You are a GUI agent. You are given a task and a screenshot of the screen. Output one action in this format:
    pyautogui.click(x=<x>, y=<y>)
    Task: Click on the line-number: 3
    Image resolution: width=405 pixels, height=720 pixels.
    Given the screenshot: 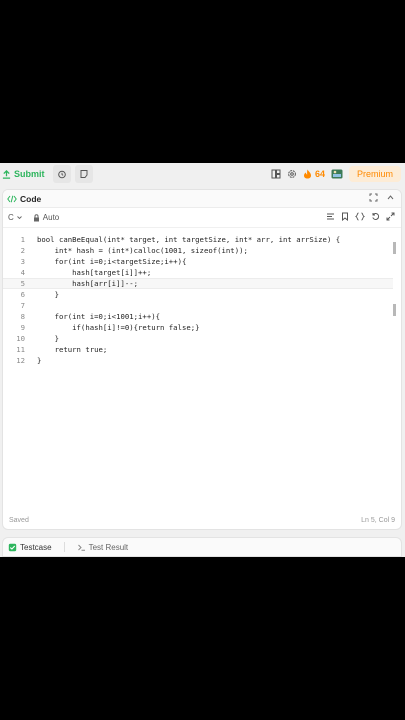 What is the action you would take?
    pyautogui.click(x=22, y=261)
    